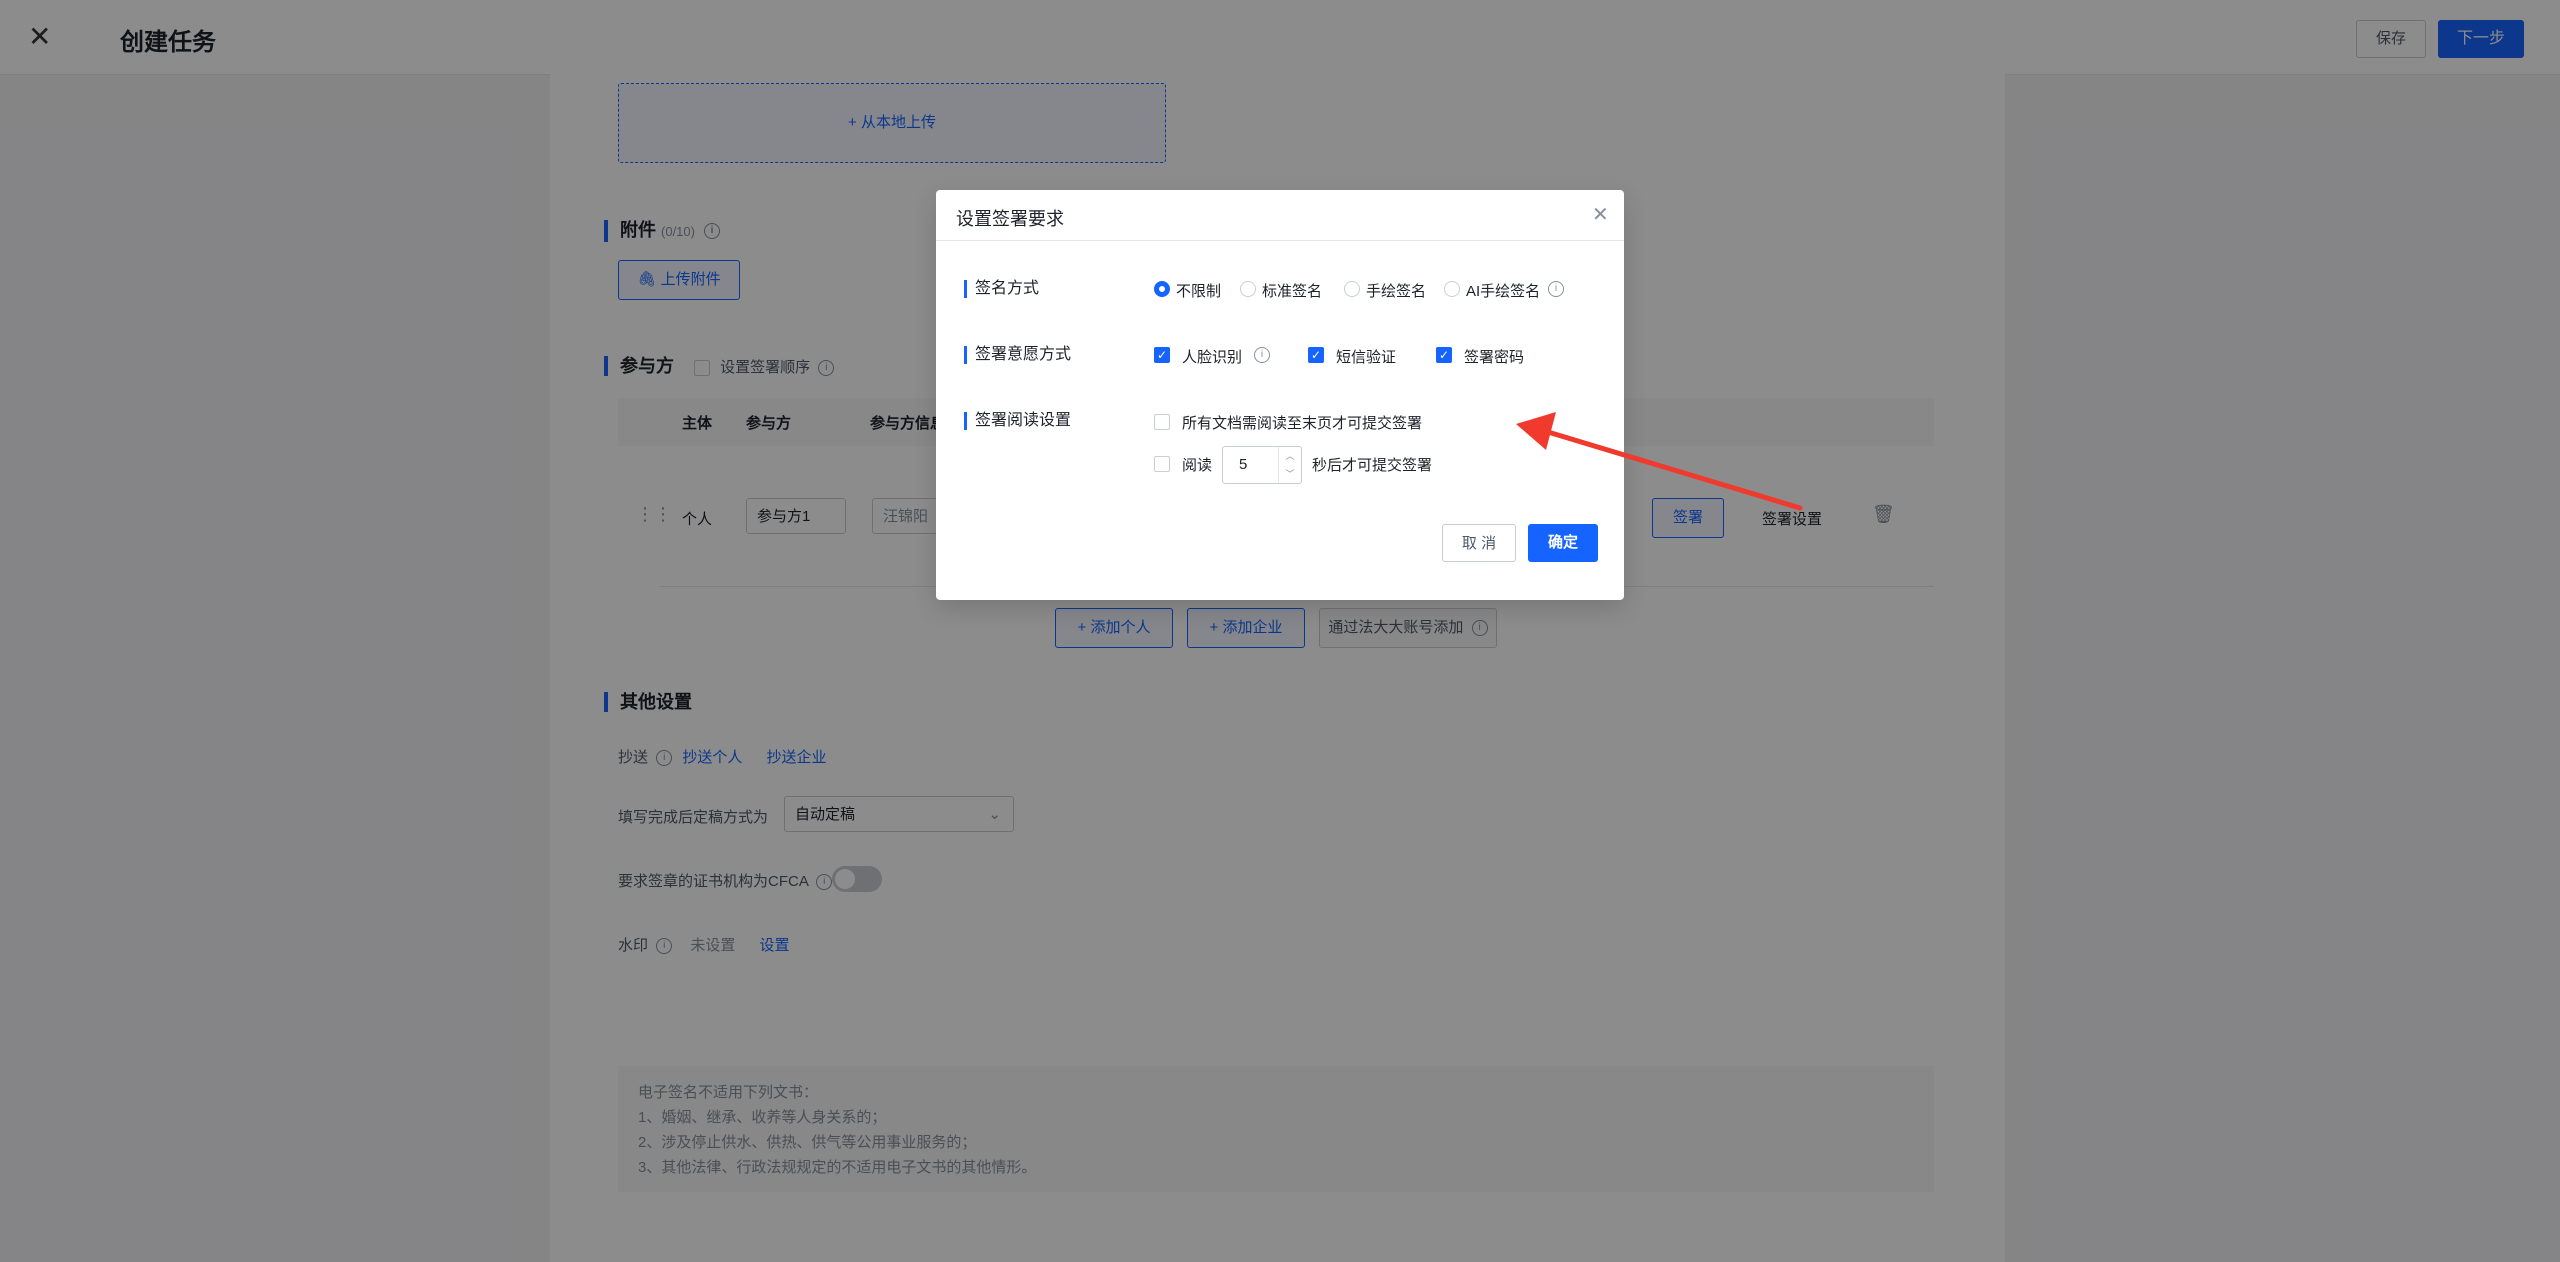 The width and height of the screenshot is (2560, 1262). What do you see at coordinates (1536, 431) in the screenshot?
I see `arrow-head` at bounding box center [1536, 431].